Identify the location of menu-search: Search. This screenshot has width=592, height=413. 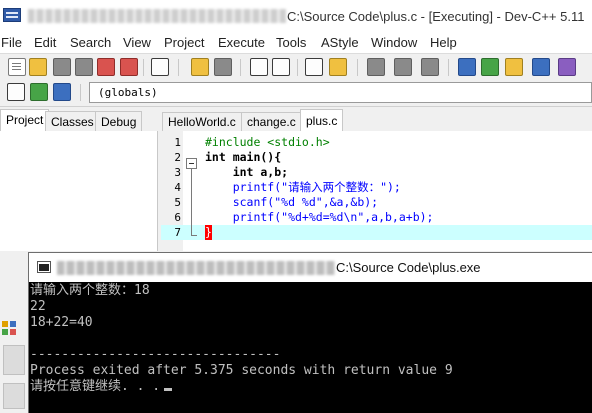
(90, 42).